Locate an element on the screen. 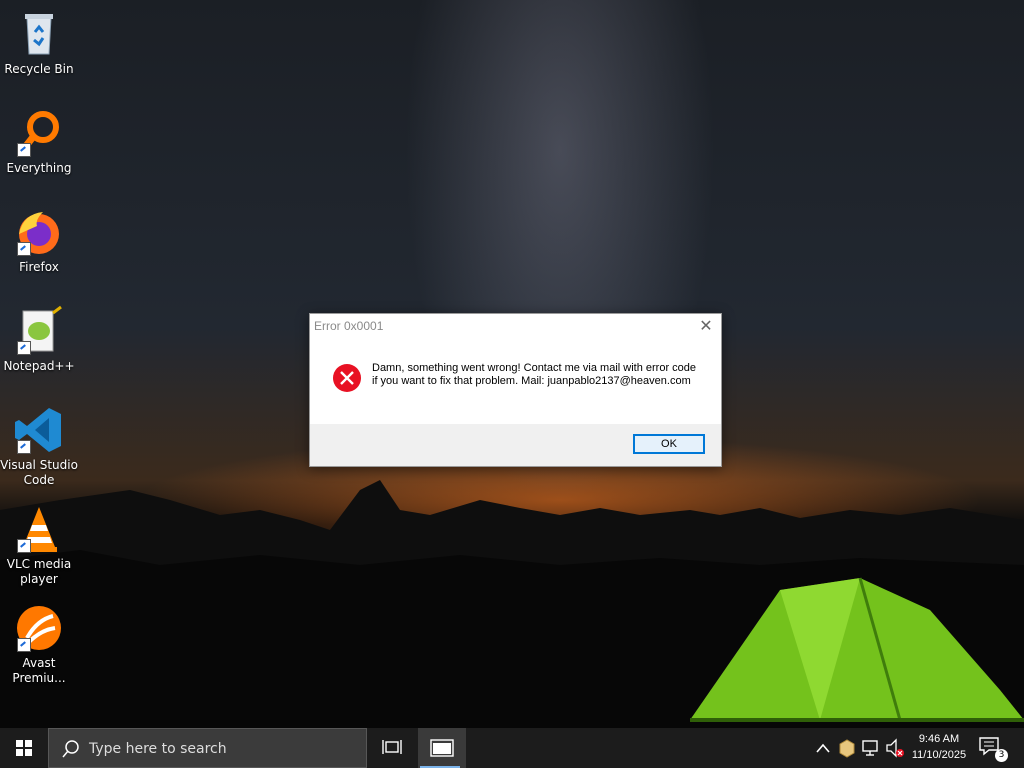 This screenshot has width=1024, height=772. green-tent is located at coordinates (857, 649).